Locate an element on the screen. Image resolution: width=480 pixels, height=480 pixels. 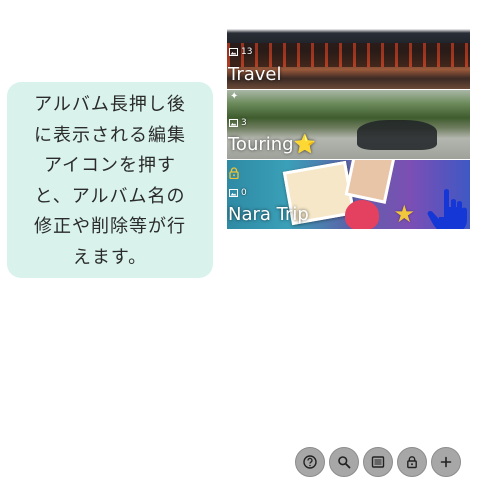
album-meta: 3 is located at coordinates (238, 123).